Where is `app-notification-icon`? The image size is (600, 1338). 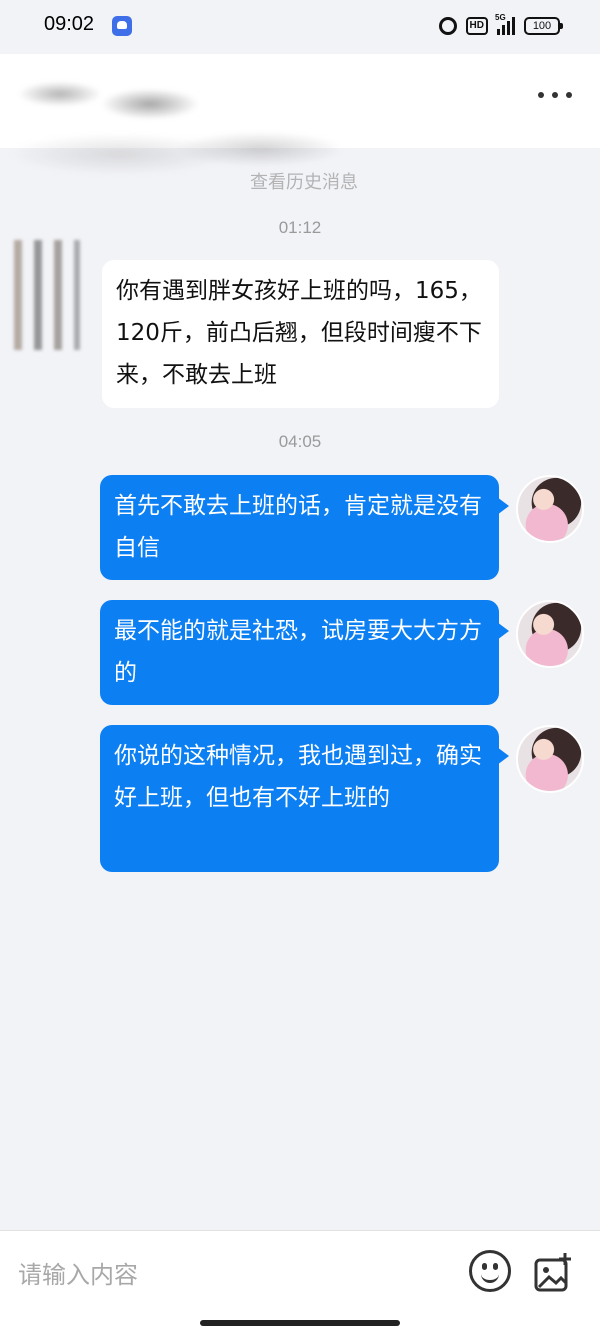
app-notification-icon is located at coordinates (122, 26).